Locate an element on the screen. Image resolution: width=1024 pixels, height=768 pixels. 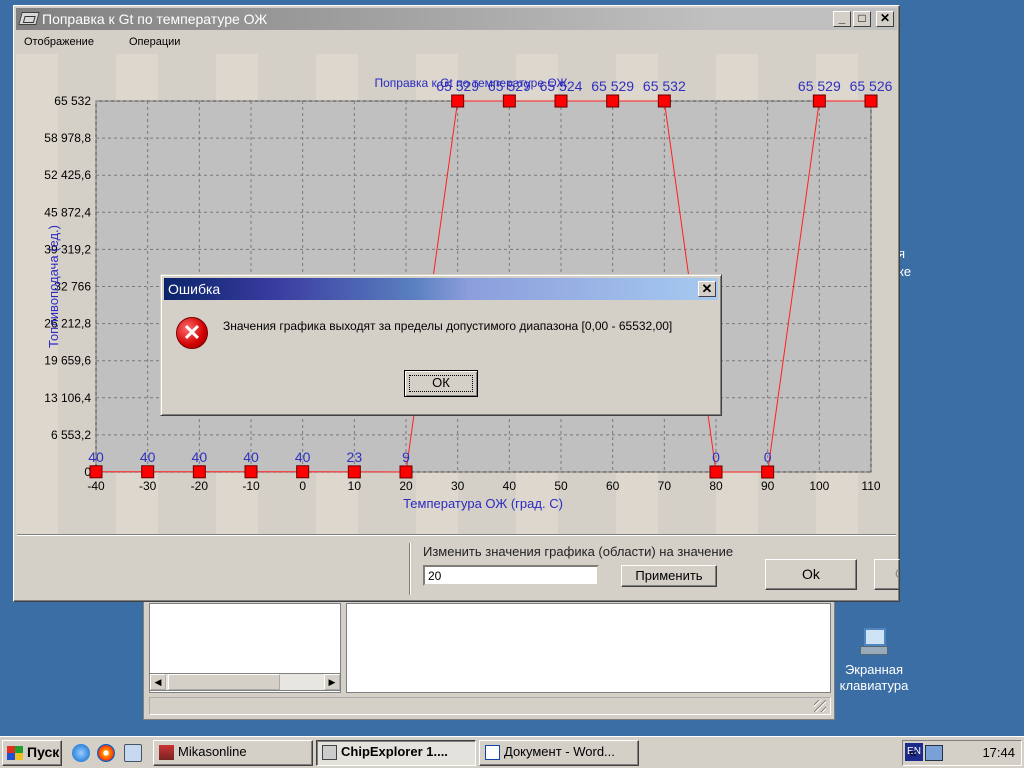
dialog-ok-button: ОК is located at coordinates (441, 383).